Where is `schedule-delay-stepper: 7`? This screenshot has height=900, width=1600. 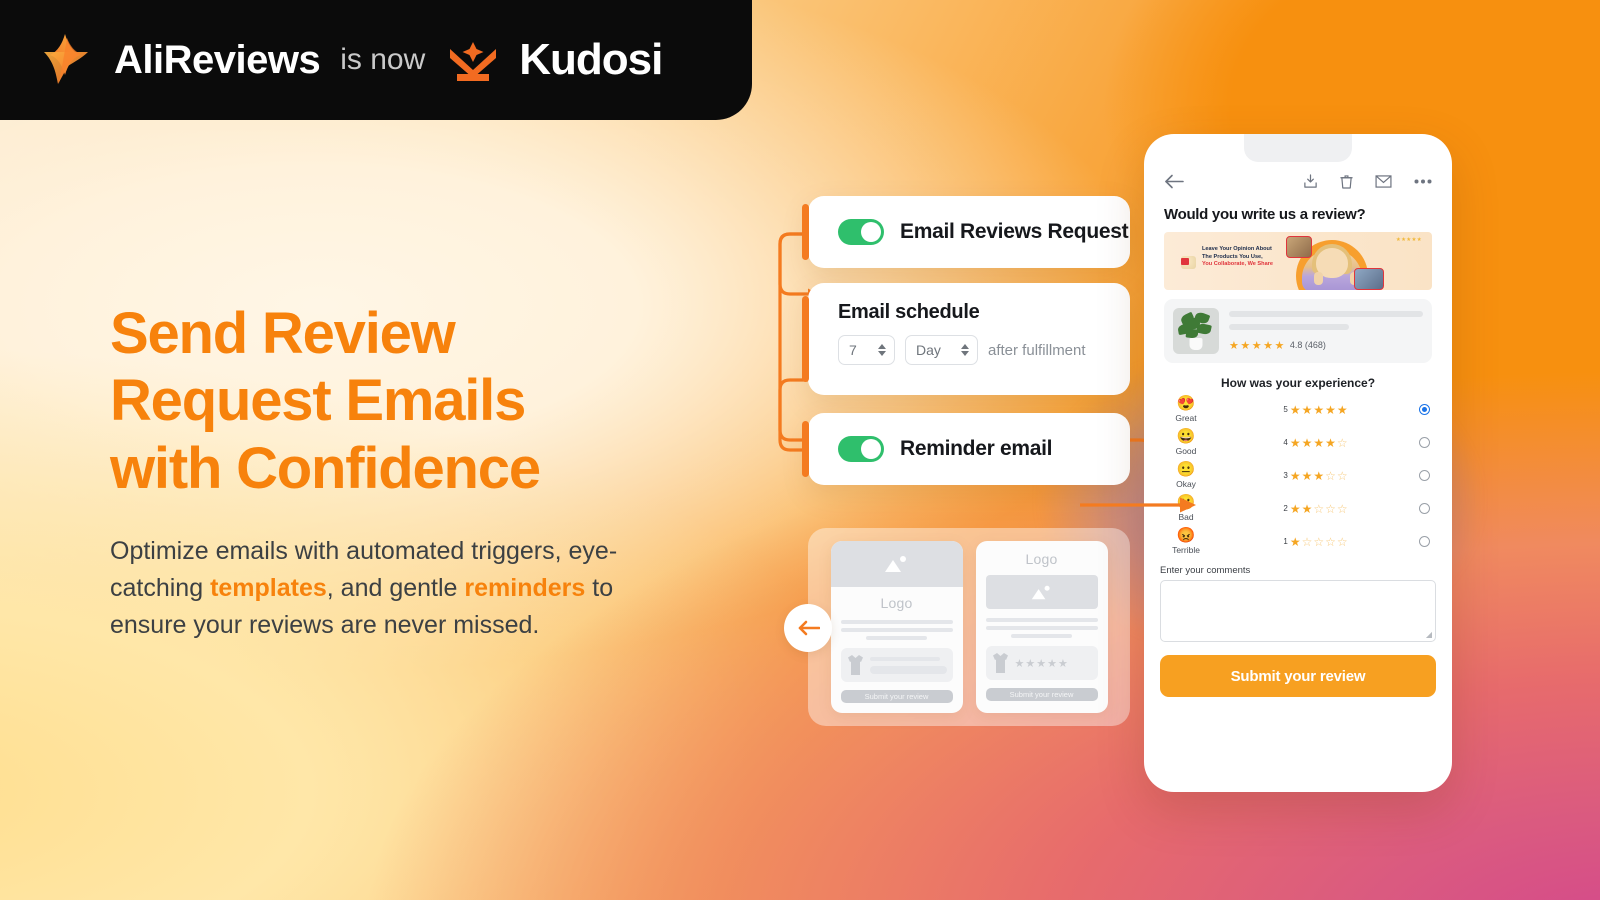 schedule-delay-stepper: 7 is located at coordinates (866, 350).